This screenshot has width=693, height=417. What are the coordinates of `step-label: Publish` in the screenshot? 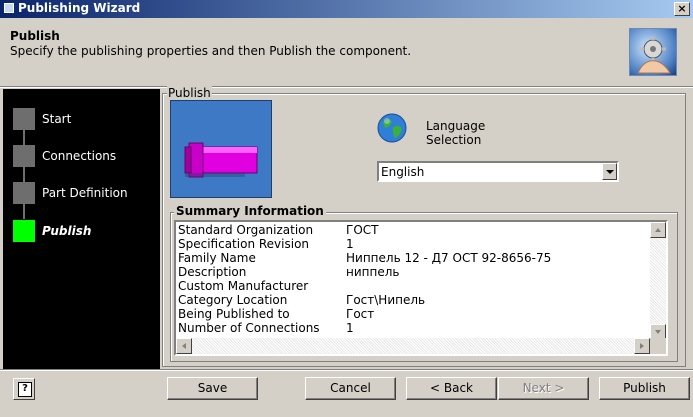 It's located at (67, 231).